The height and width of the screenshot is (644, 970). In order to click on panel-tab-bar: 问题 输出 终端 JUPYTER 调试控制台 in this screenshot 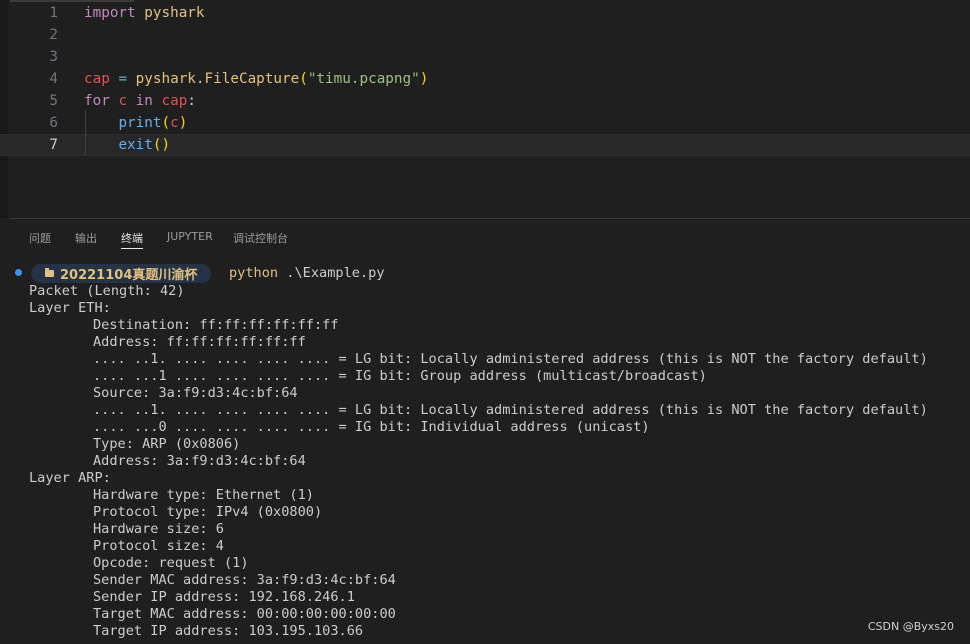, I will do `click(485, 237)`.